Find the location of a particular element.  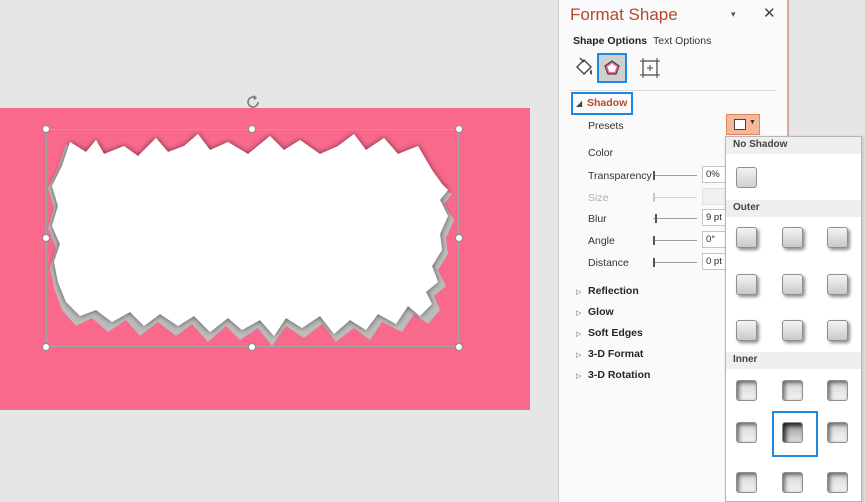

section-label: Soft Edges is located at coordinates (615, 333).